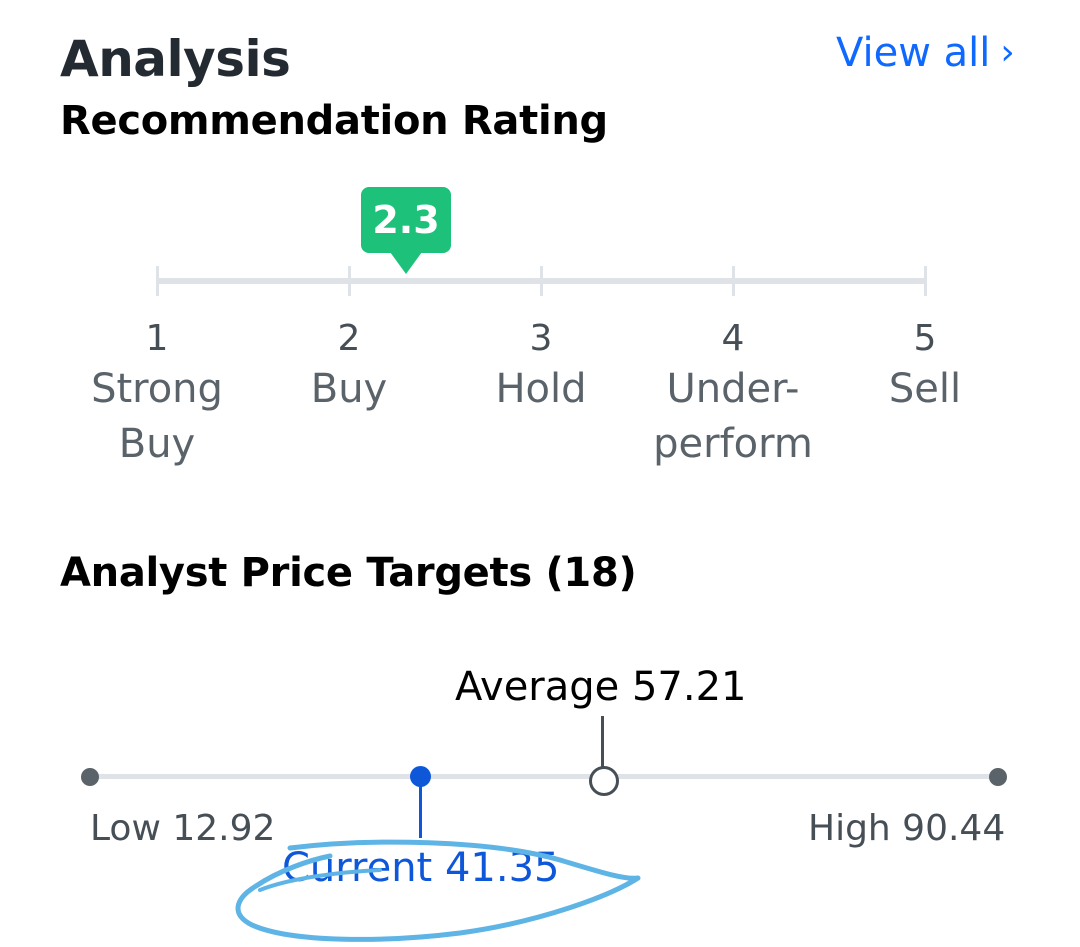  Describe the element at coordinates (998, 777) in the screenshot. I see `high-target-dot` at that location.